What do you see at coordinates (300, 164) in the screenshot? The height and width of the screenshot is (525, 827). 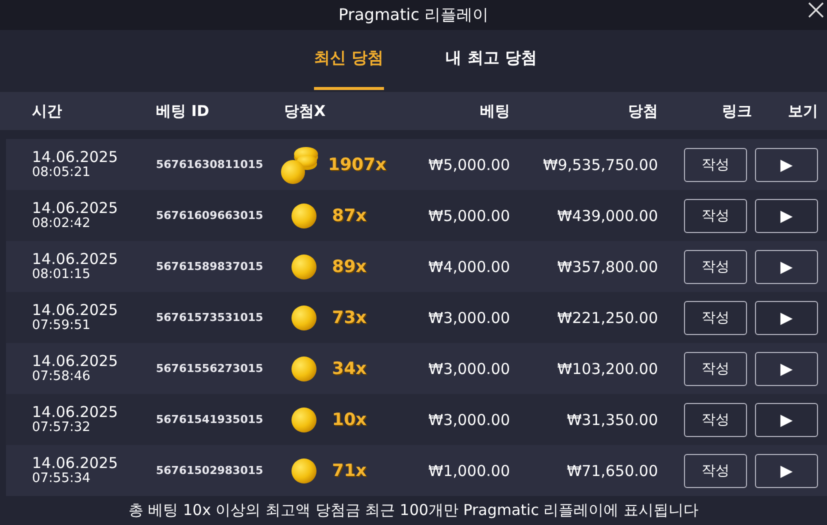 I see `coin-stack-icon` at bounding box center [300, 164].